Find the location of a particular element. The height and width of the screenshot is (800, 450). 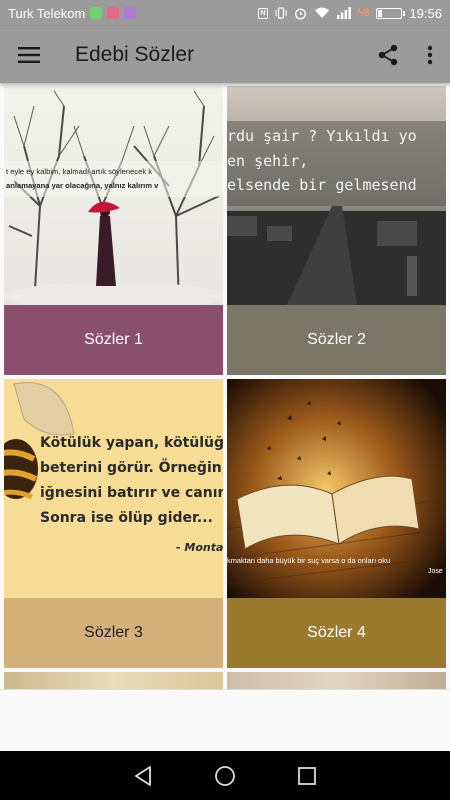

signal-icon is located at coordinates (343, 13).